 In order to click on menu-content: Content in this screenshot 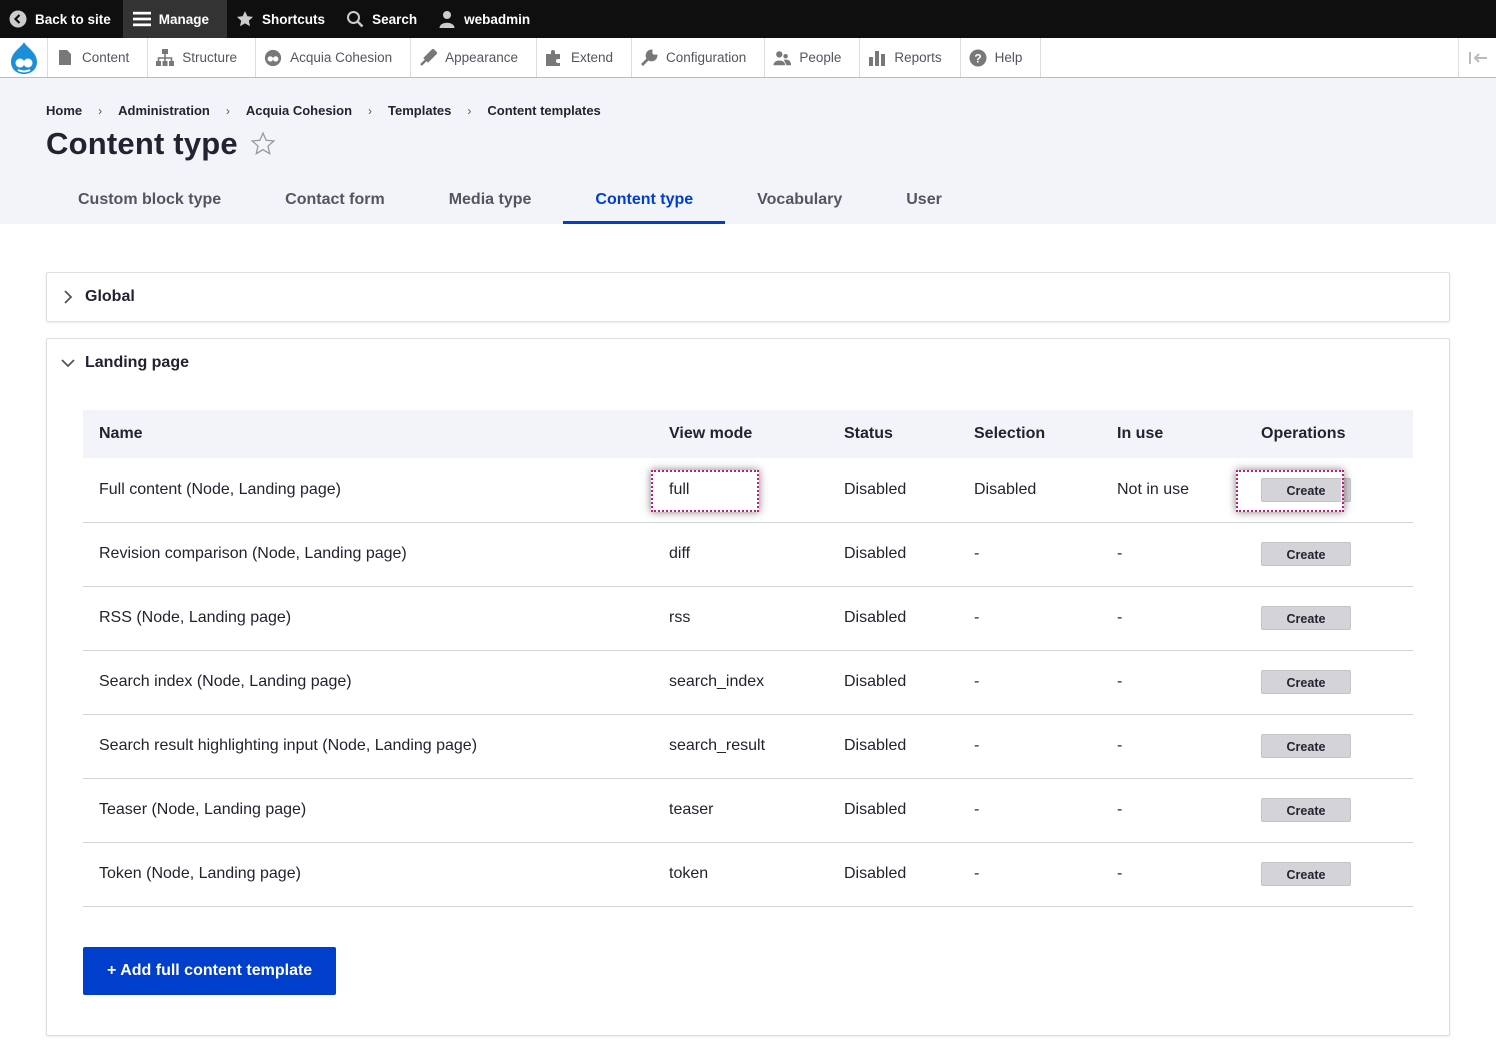, I will do `click(97, 57)`.